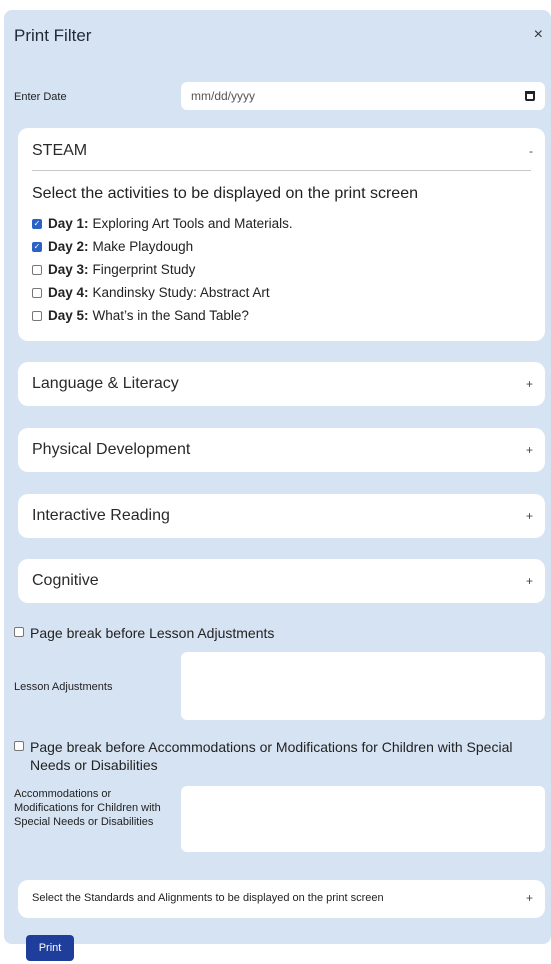 The image size is (551, 964). I want to click on interactive-reading-section: Interactive Reading +, so click(281, 516).